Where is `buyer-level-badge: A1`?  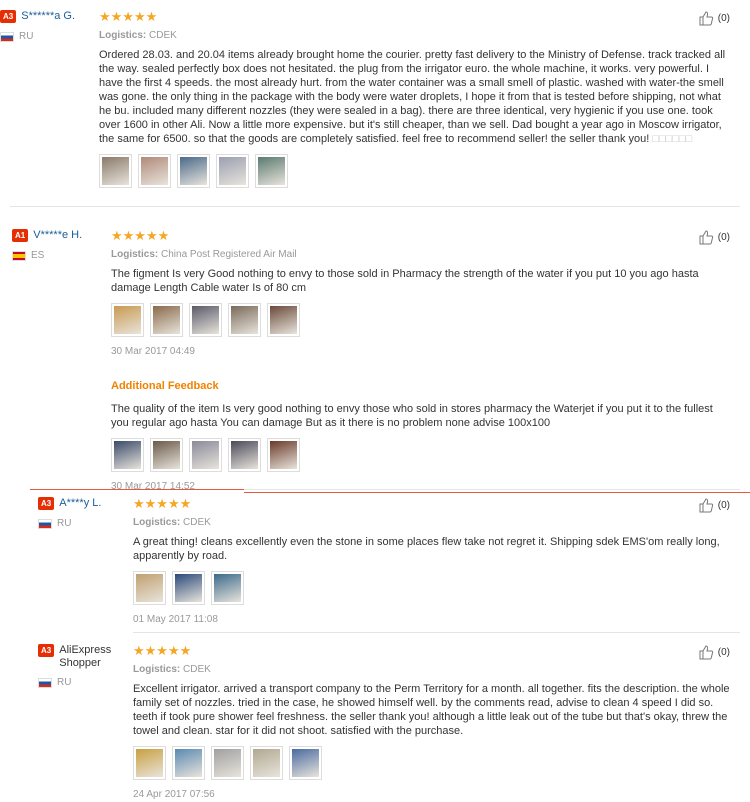
buyer-level-badge: A1 is located at coordinates (20, 235).